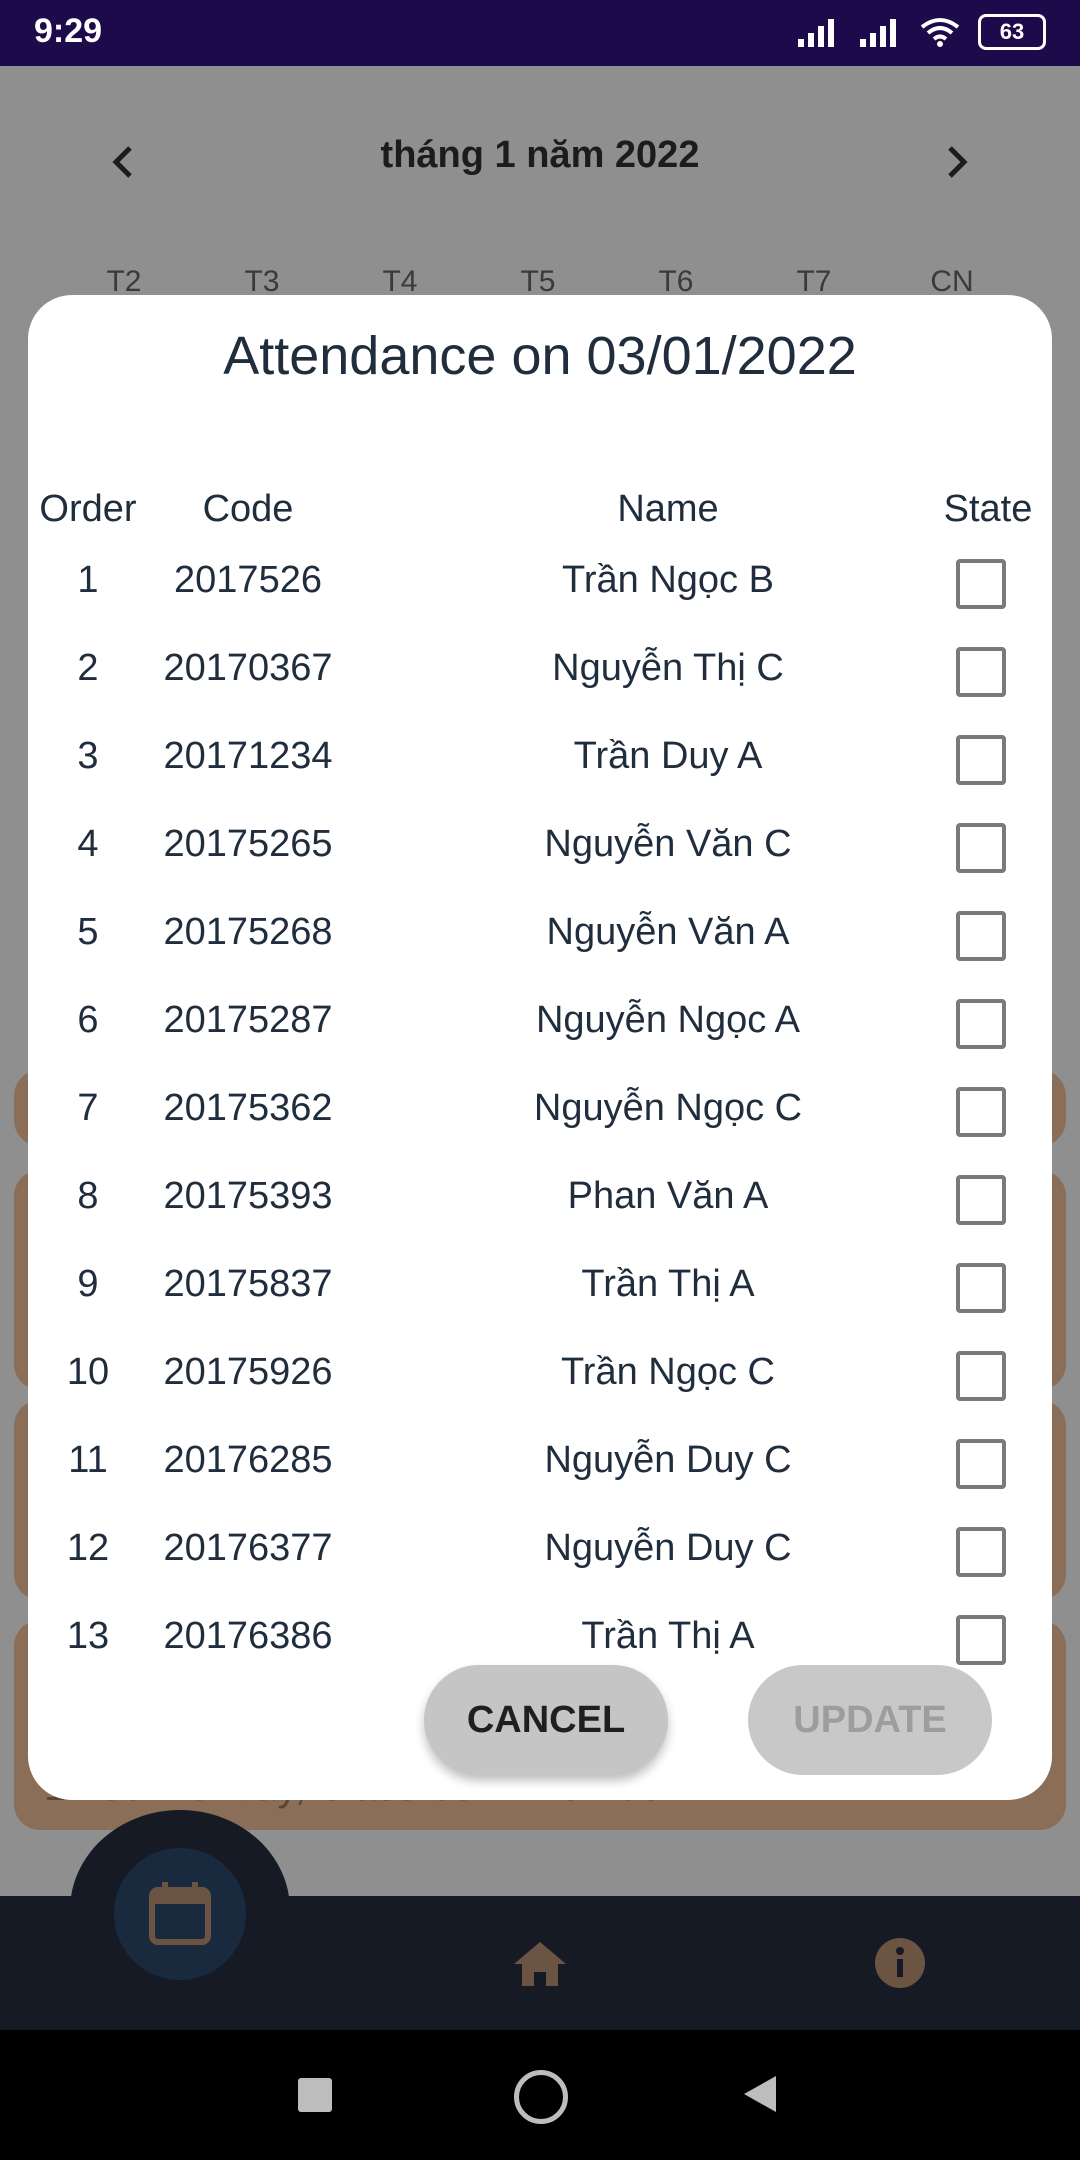 This screenshot has height=2160, width=1080. Describe the element at coordinates (668, 1108) in the screenshot. I see `row-name: Nguyễn Ngọc C` at that location.